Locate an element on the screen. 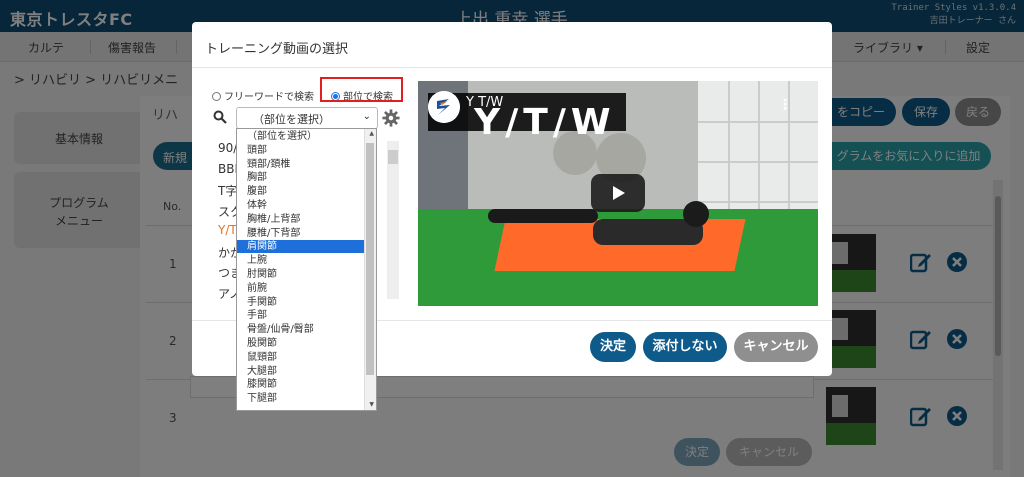  dropdown-option: 胸部 is located at coordinates (300, 177).